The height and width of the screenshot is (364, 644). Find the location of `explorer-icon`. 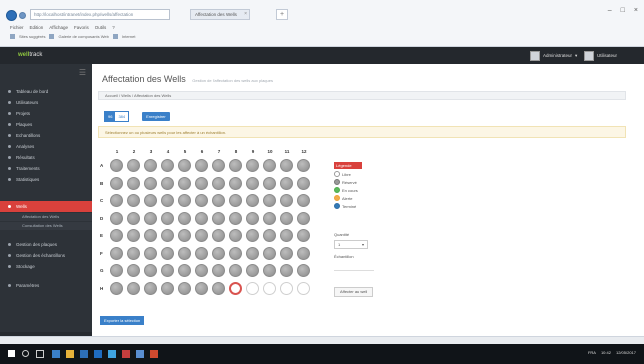

explorer-icon is located at coordinates (70, 354).